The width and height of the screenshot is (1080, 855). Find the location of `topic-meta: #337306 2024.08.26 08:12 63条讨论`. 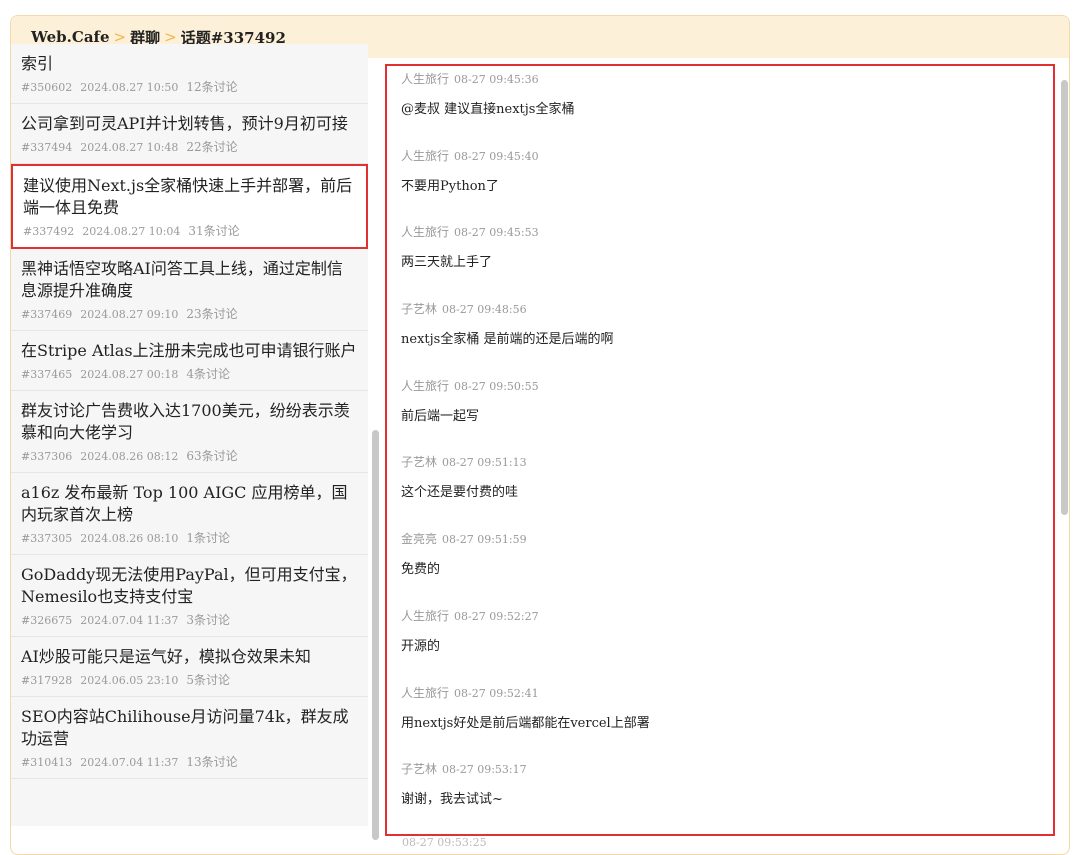

topic-meta: #337306 2024.08.26 08:12 63条讨论 is located at coordinates (189, 455).